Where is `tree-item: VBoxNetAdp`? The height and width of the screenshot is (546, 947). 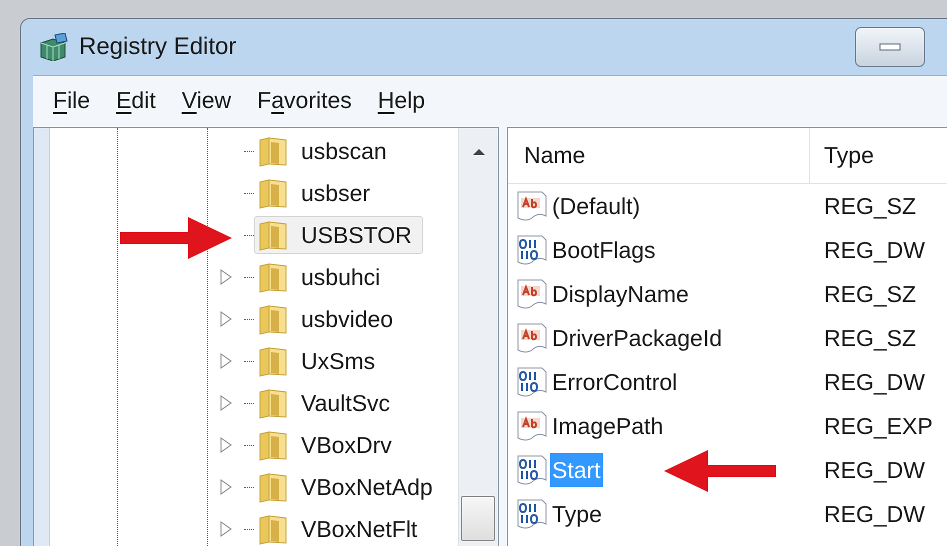
tree-item: VBoxNetAdp is located at coordinates (349, 487).